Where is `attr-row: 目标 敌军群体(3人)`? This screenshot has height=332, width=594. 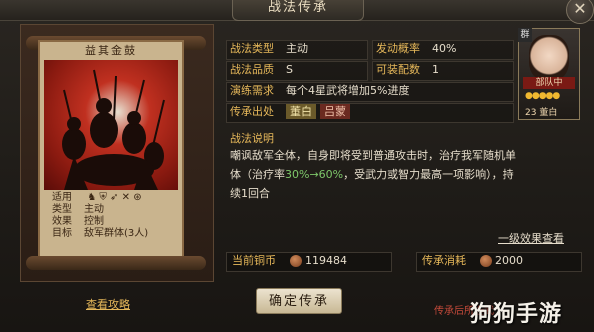
attr-row: 目标 敌军群体(3人) is located at coordinates (100, 233).